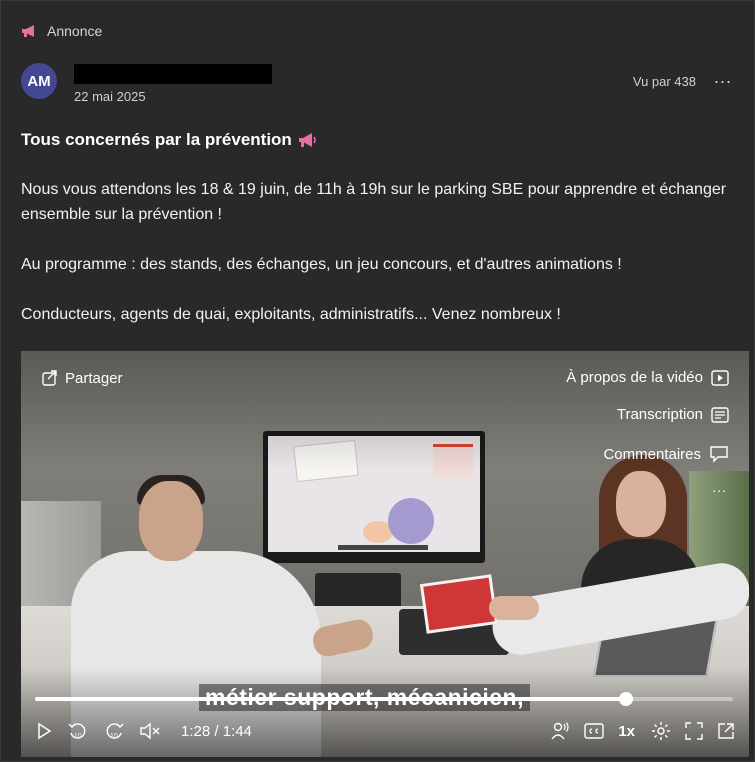 The height and width of the screenshot is (762, 755). I want to click on play-button, so click(44, 731).